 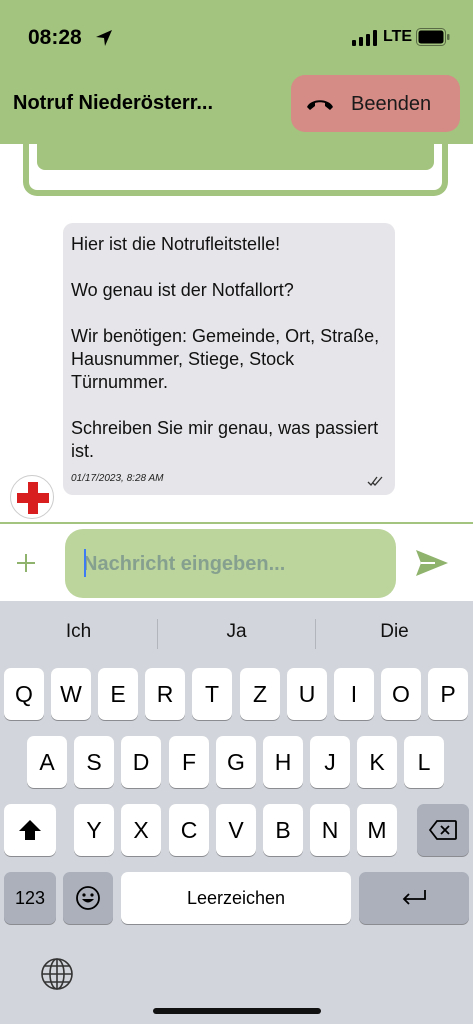 I want to click on location-arrow-icon, so click(x=104, y=38).